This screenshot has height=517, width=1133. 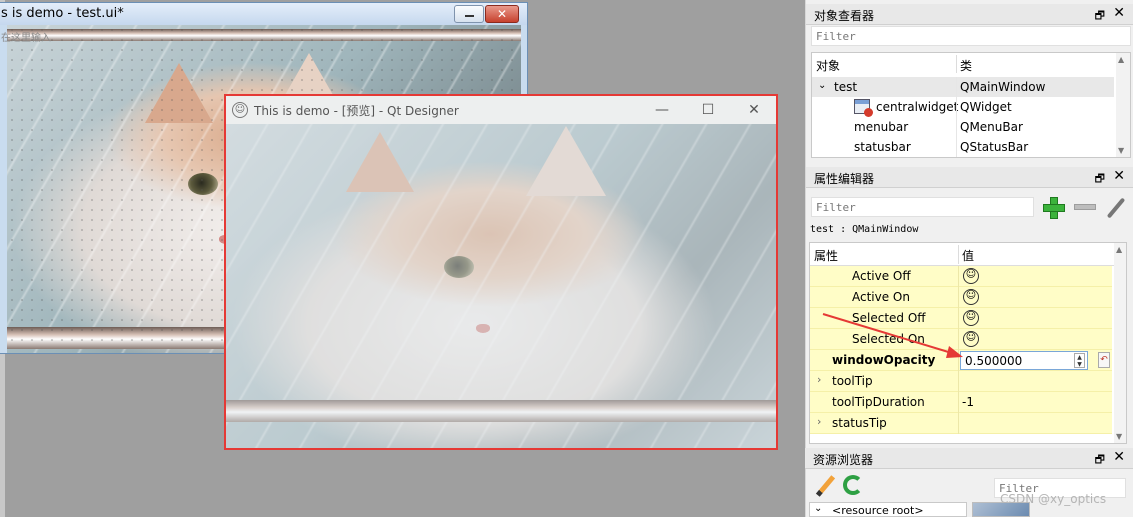 What do you see at coordinates (846, 87) in the screenshot?
I see `object-name: test` at bounding box center [846, 87].